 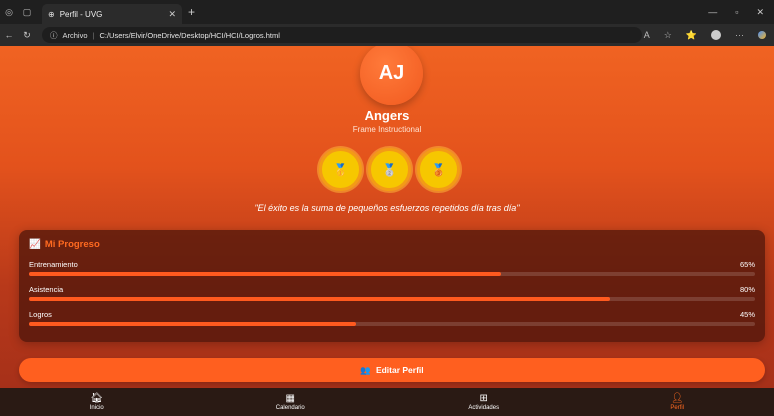 I want to click on globe-icon: ⊕, so click(x=51, y=14).